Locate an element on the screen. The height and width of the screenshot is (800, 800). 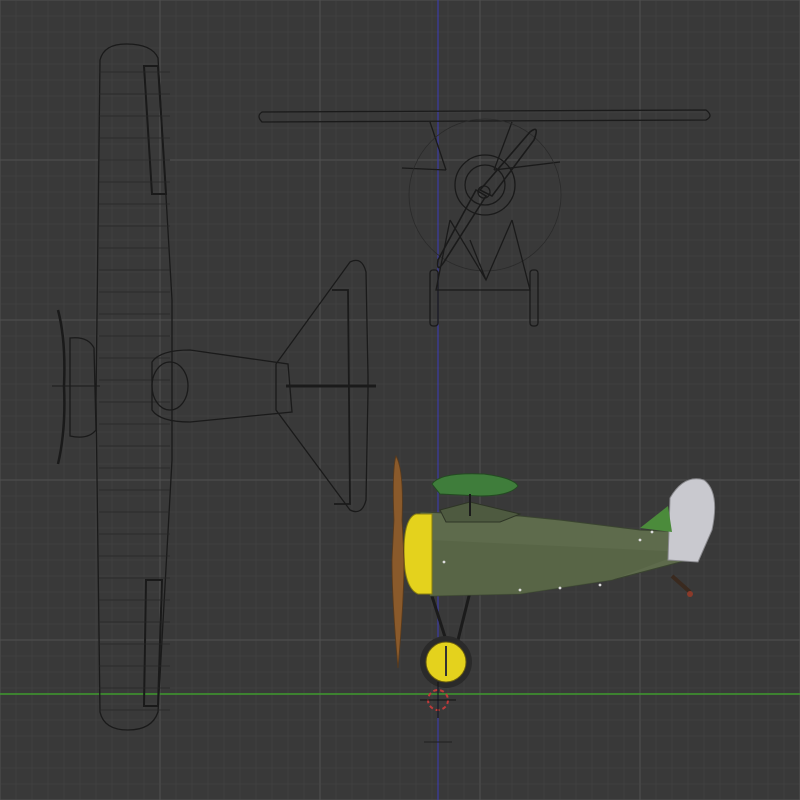
blueprint-wing-ribs is located at coordinates (134, 391).